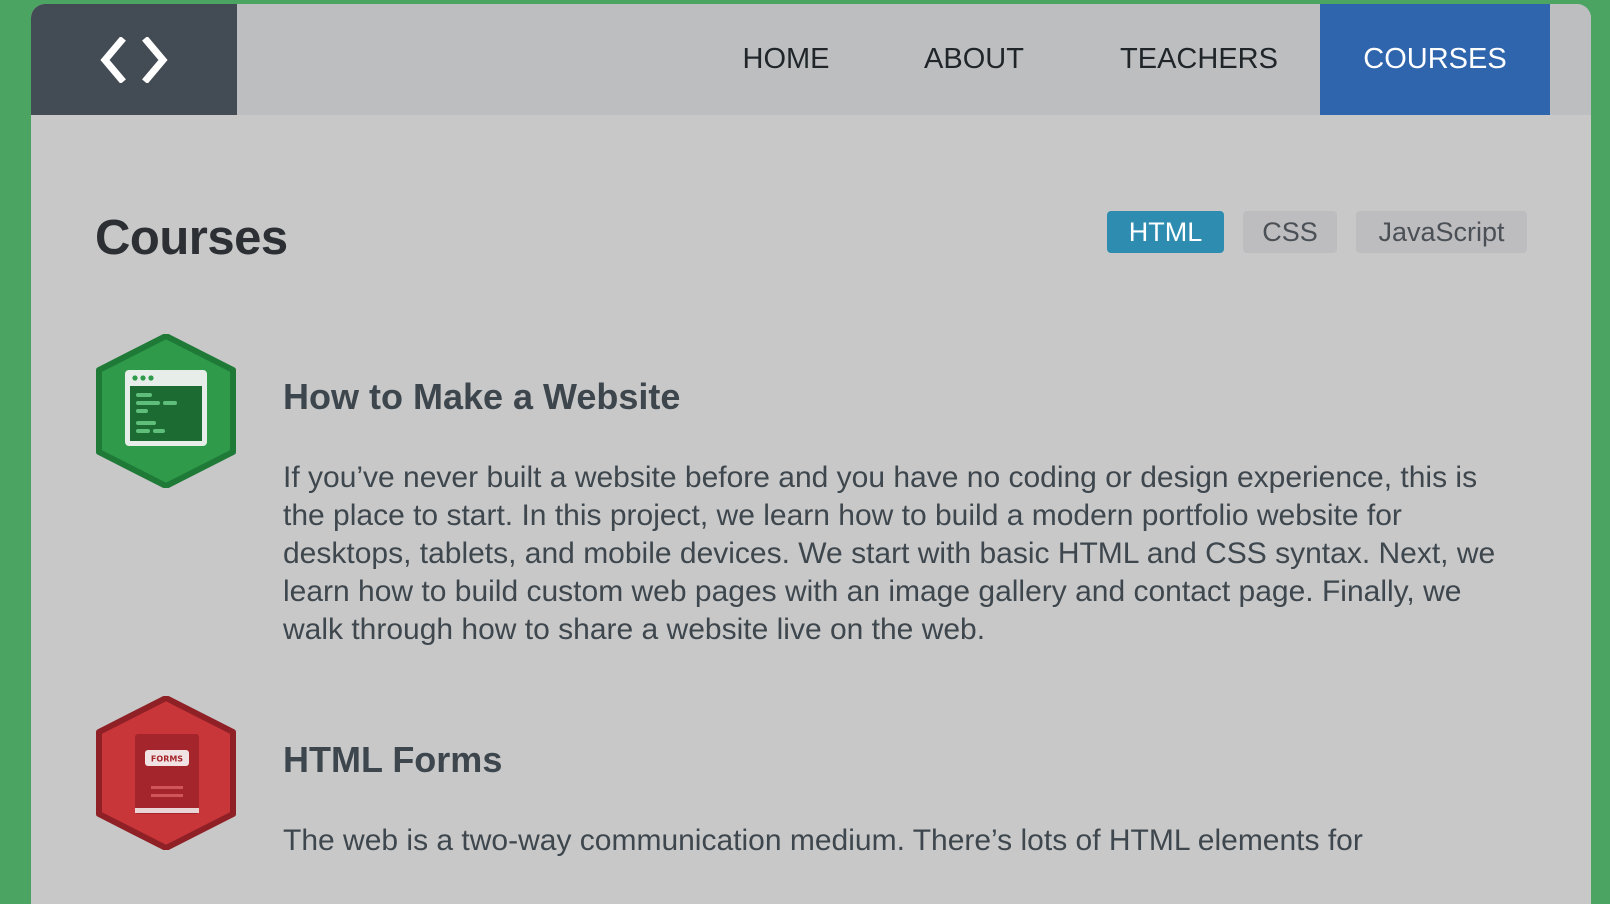  I want to click on nav-courses-label: COURSES, so click(1435, 59).